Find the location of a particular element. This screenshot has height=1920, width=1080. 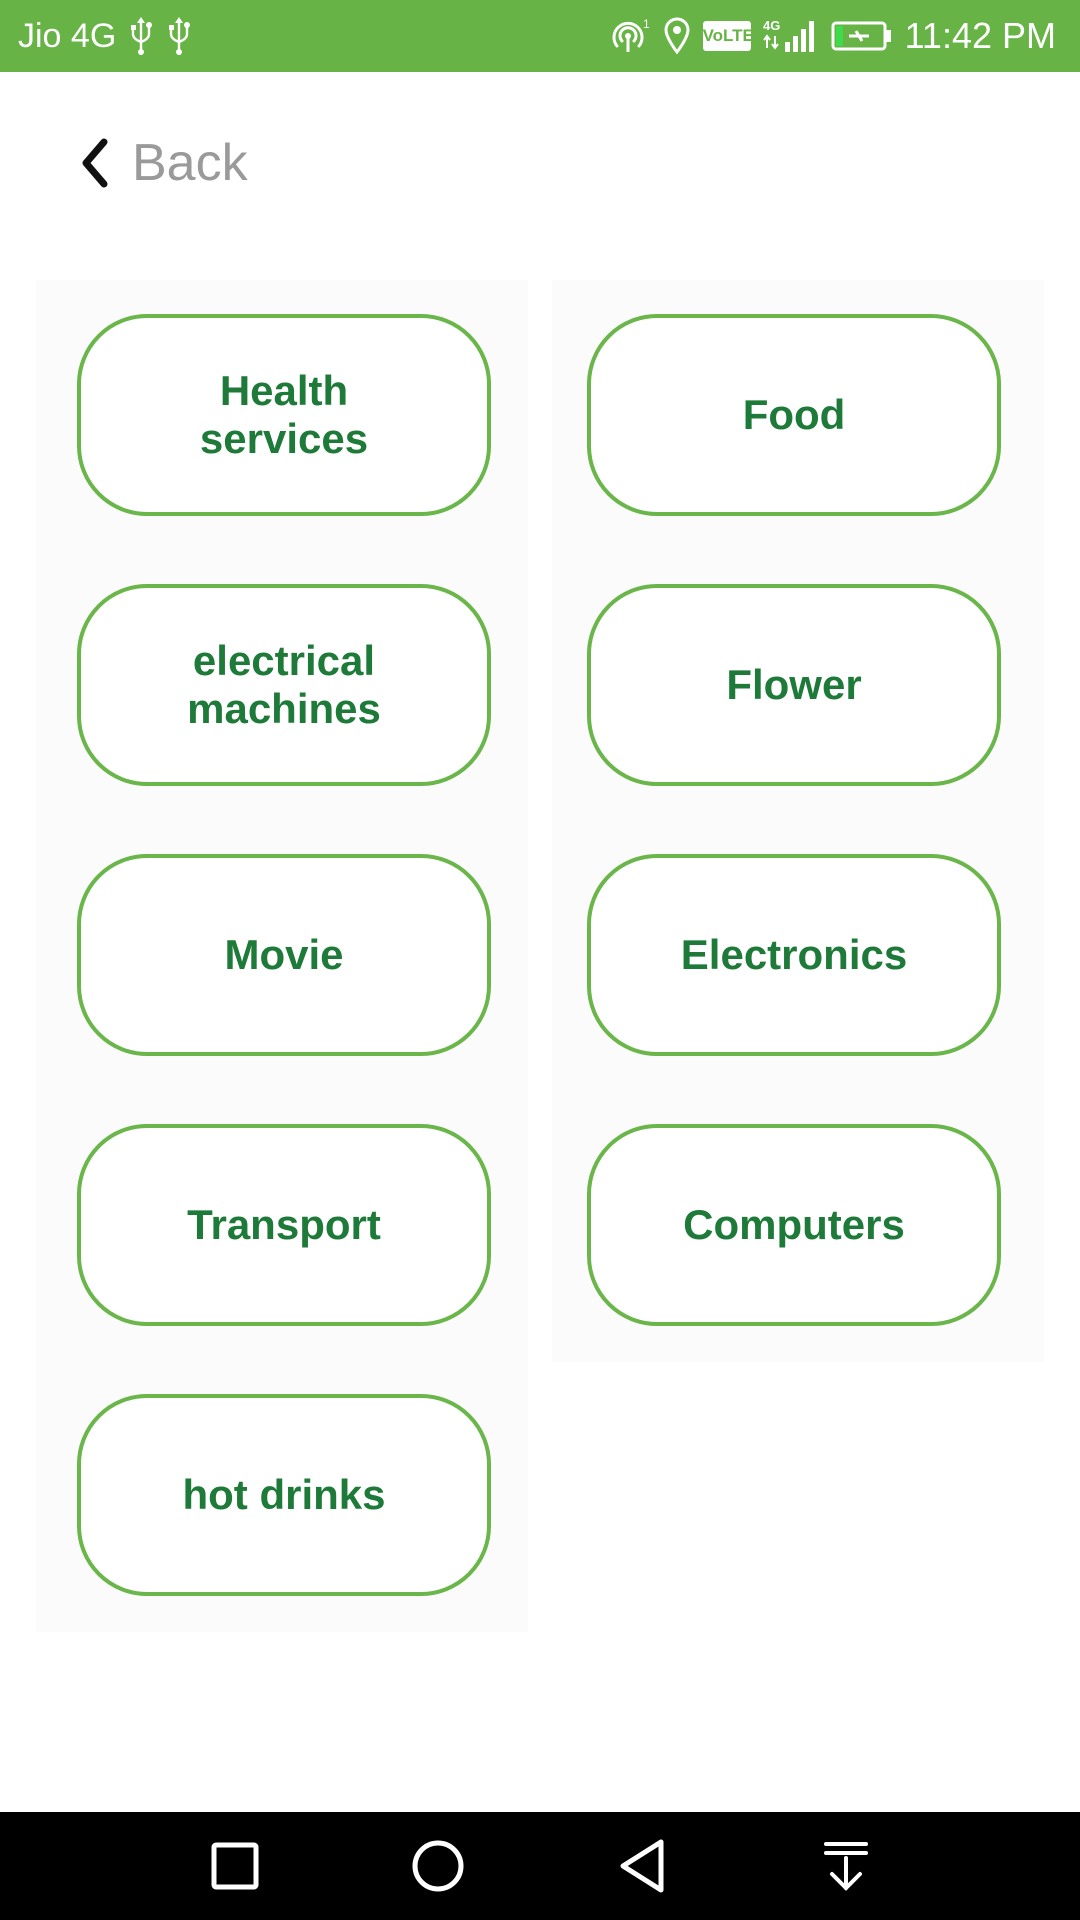

category-label: Computers is located at coordinates (794, 1224).